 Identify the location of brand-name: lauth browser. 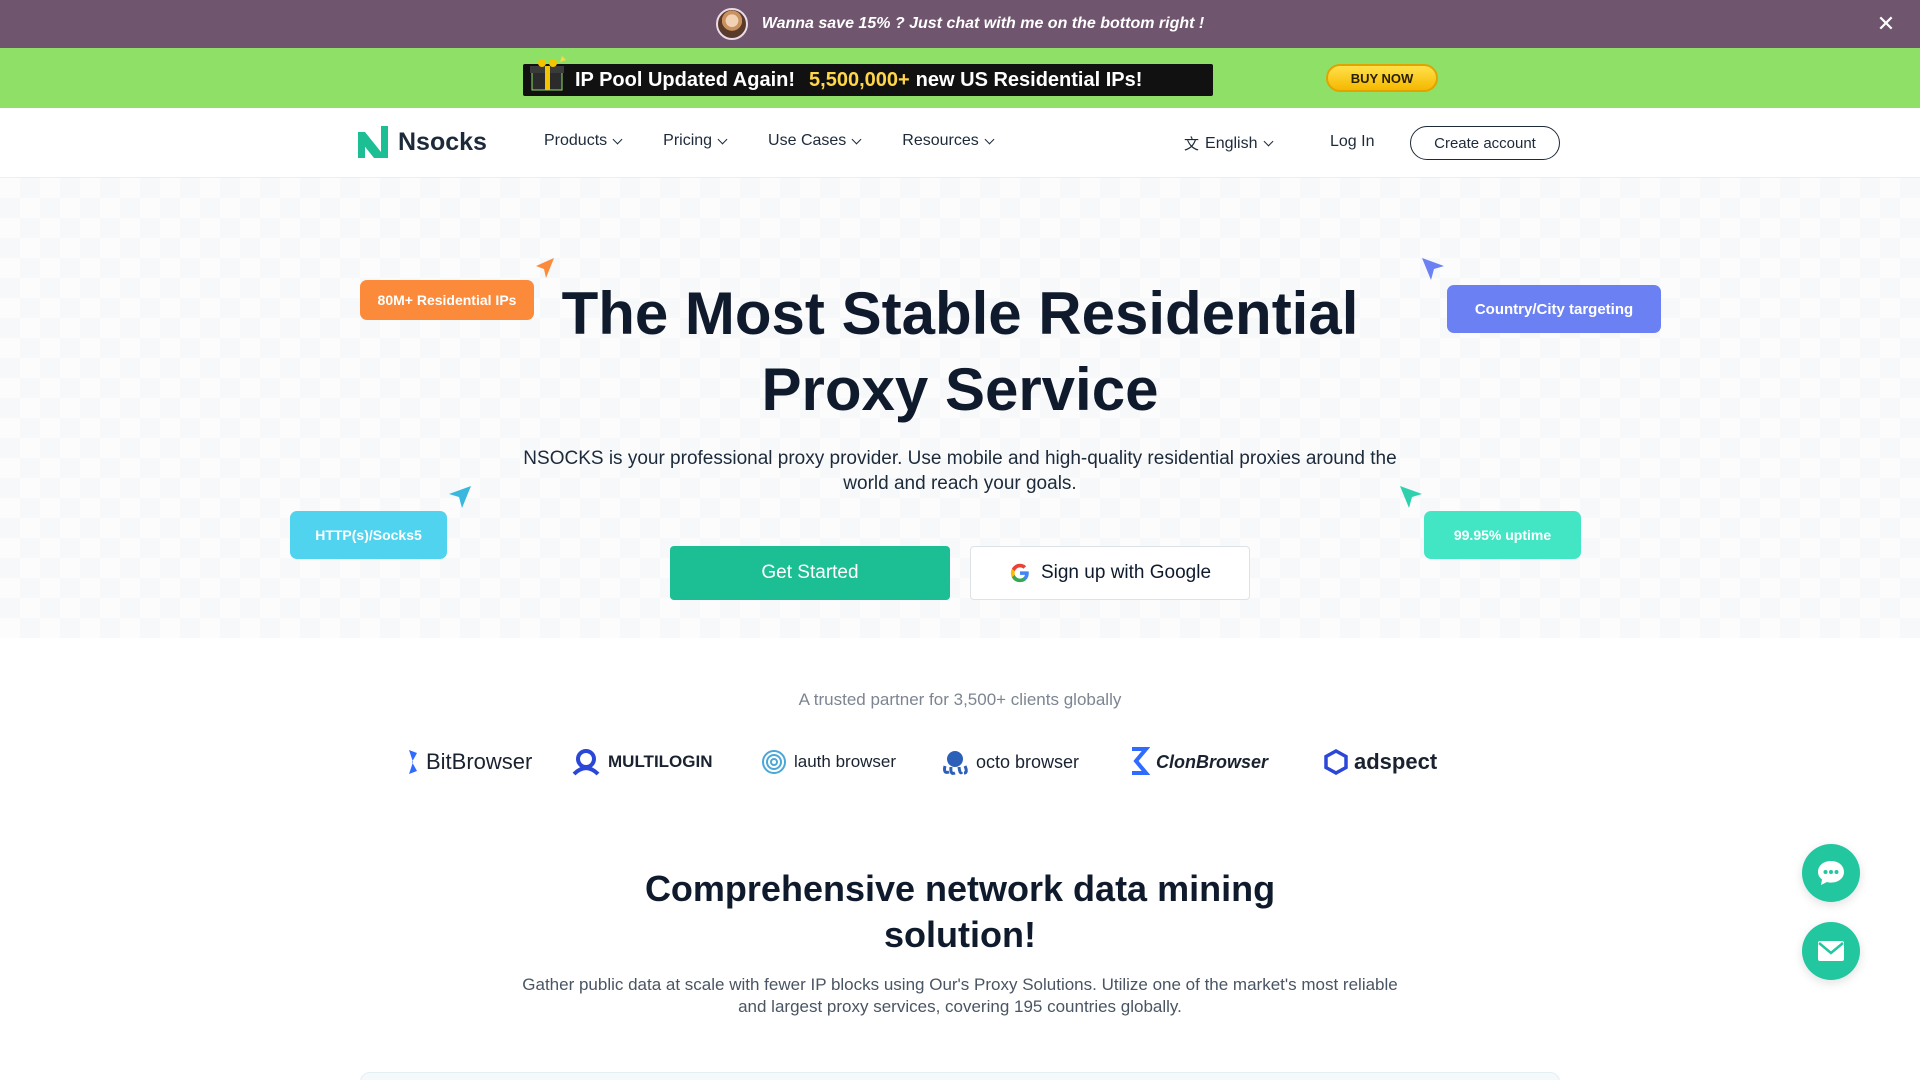
(845, 761).